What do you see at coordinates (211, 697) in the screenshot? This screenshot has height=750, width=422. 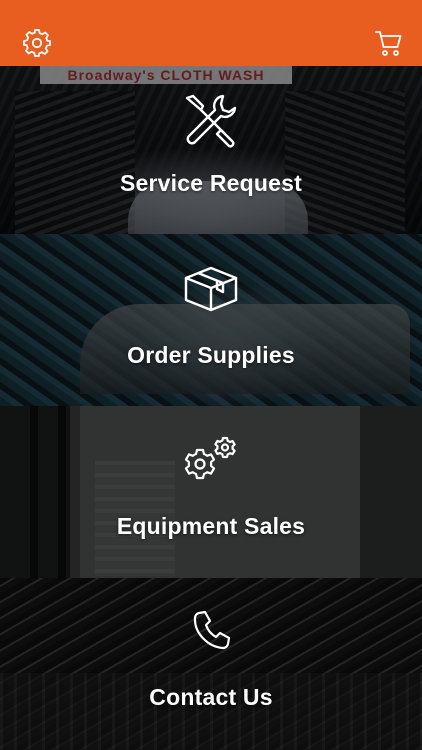 I see `tile-label: Contact Us` at bounding box center [211, 697].